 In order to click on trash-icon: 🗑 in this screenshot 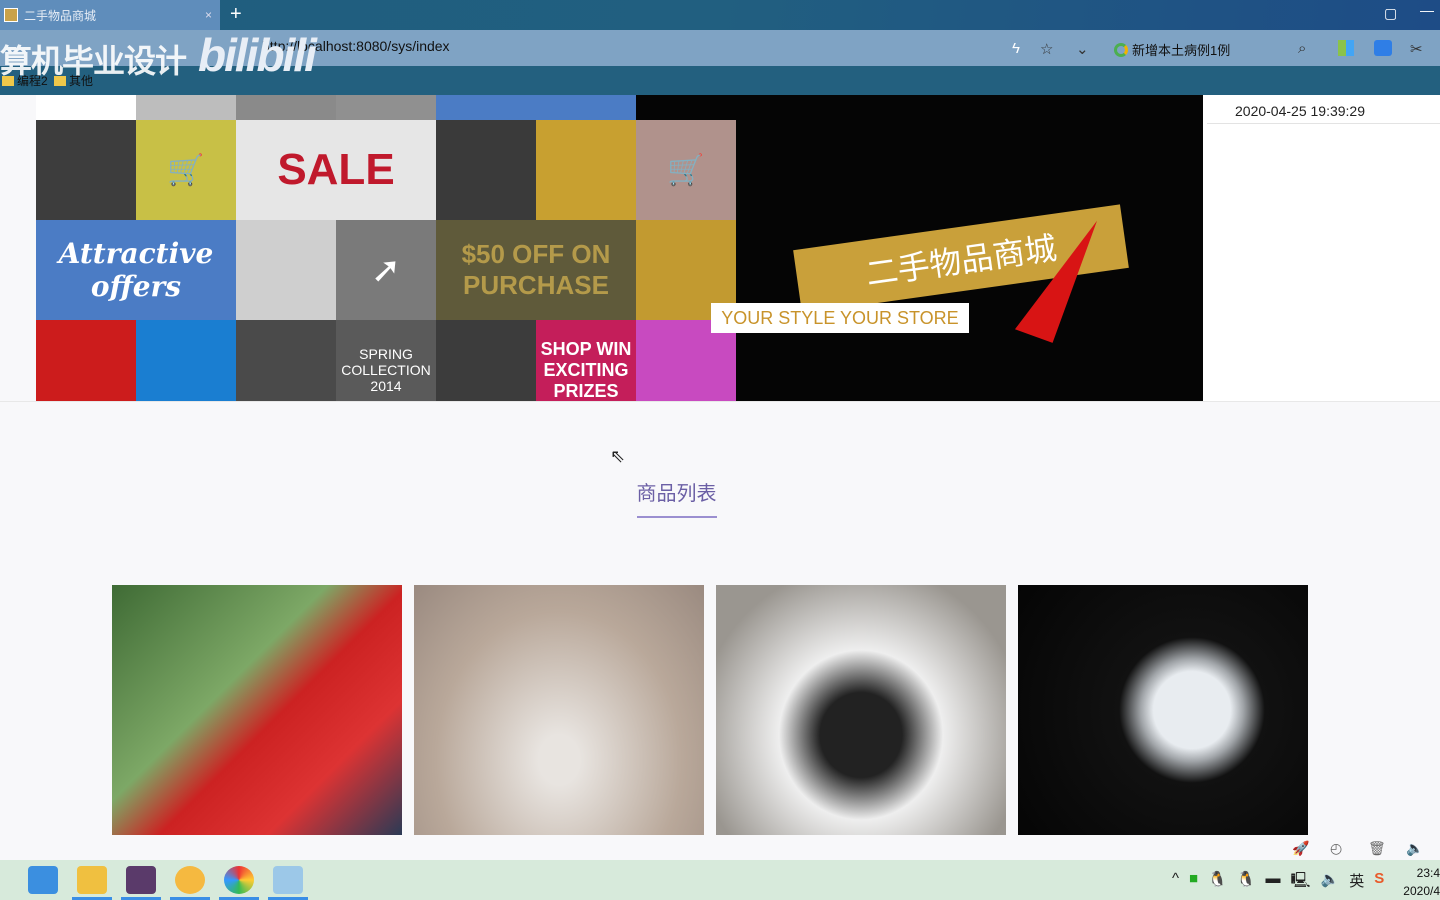, I will do `click(1377, 848)`.